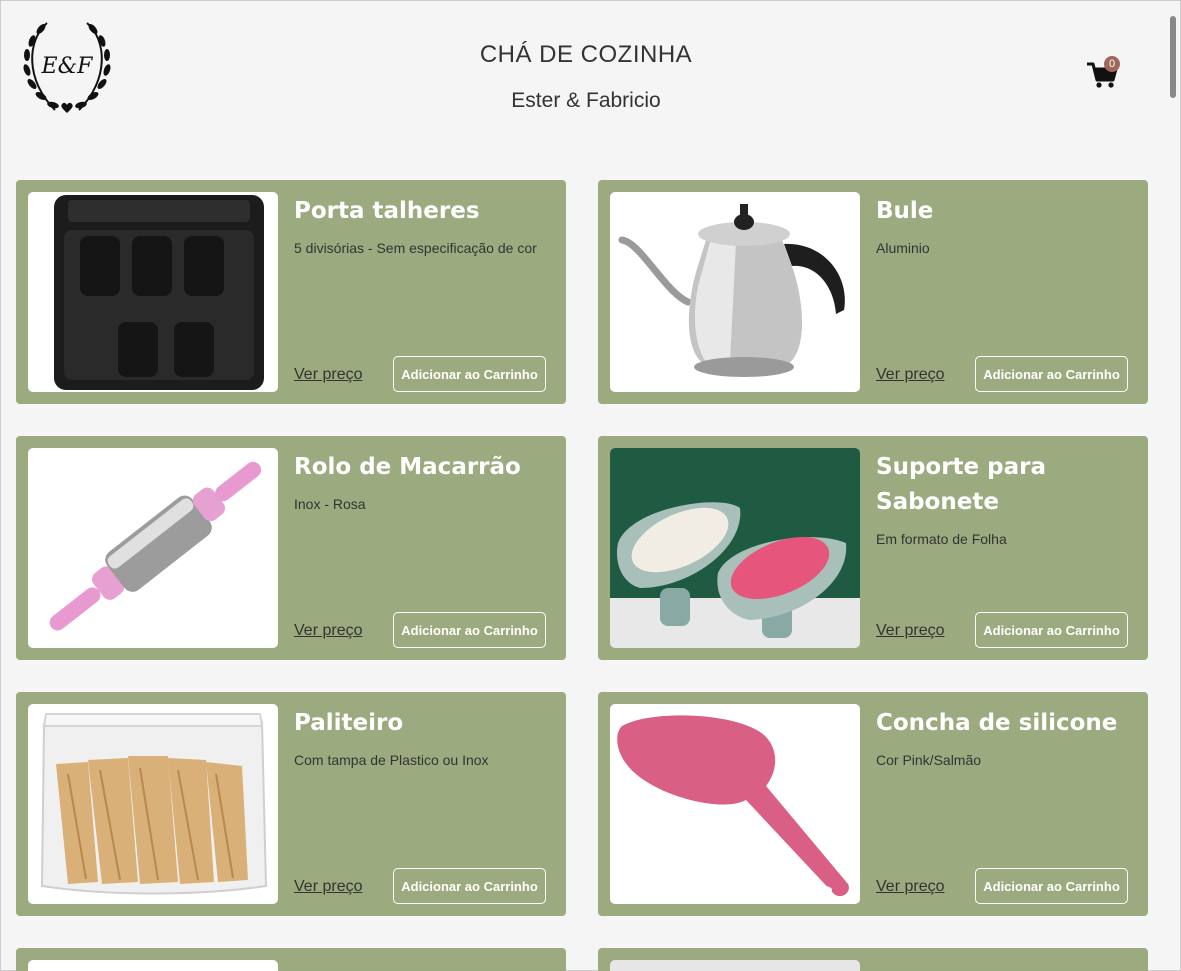  Describe the element at coordinates (905, 211) in the screenshot. I see `product-name: Bule` at that location.